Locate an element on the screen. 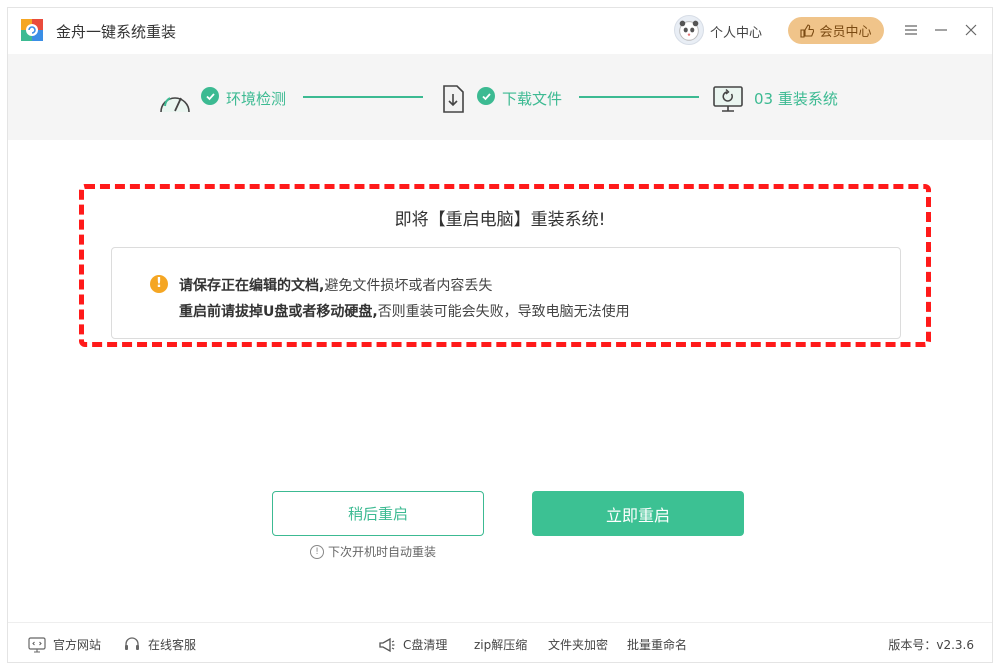  thumbs-up-icon is located at coordinates (807, 30).